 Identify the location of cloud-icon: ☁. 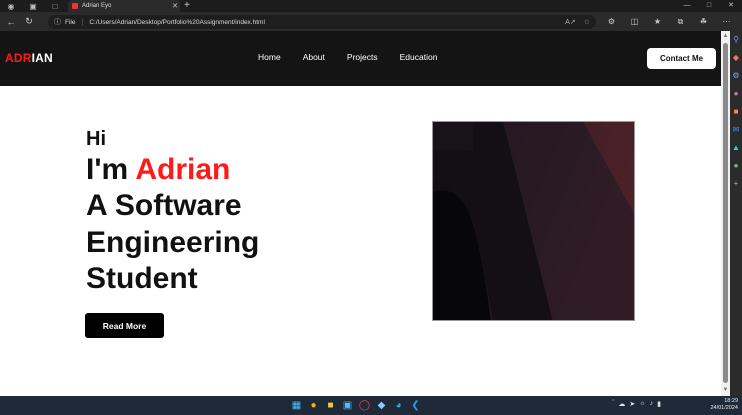
(621, 404).